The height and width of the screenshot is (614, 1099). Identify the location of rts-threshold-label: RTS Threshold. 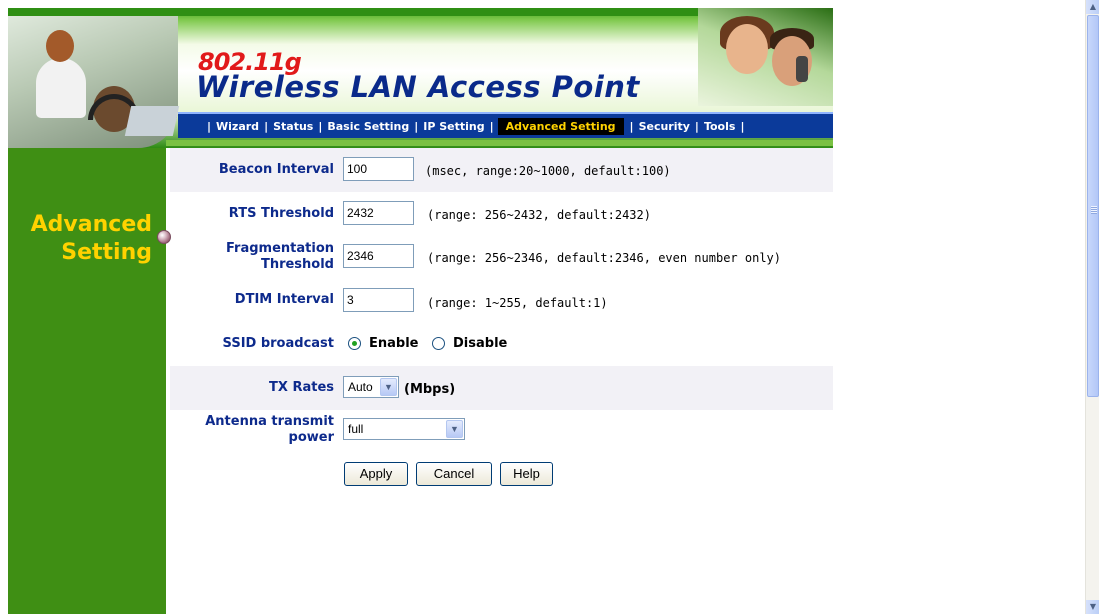
(281, 213).